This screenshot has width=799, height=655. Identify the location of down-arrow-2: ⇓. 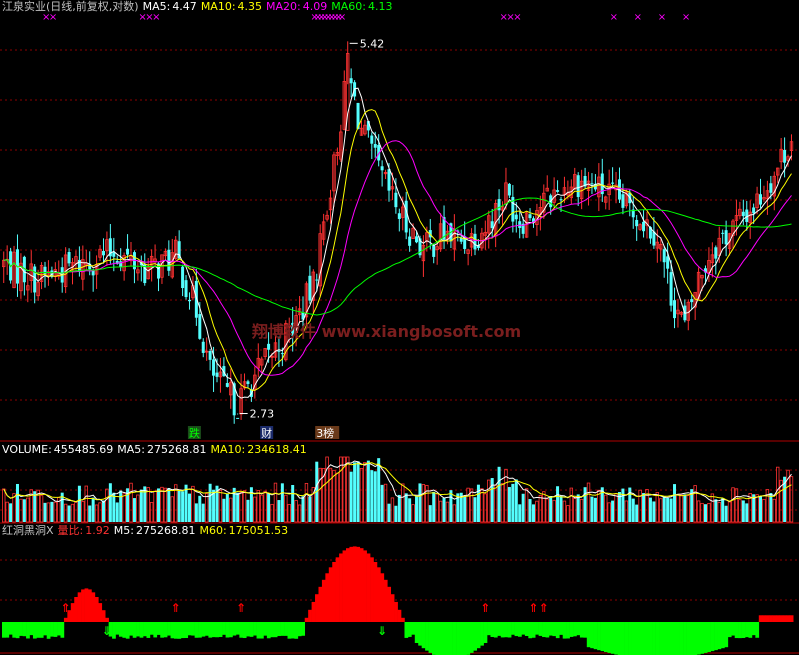
(382, 631).